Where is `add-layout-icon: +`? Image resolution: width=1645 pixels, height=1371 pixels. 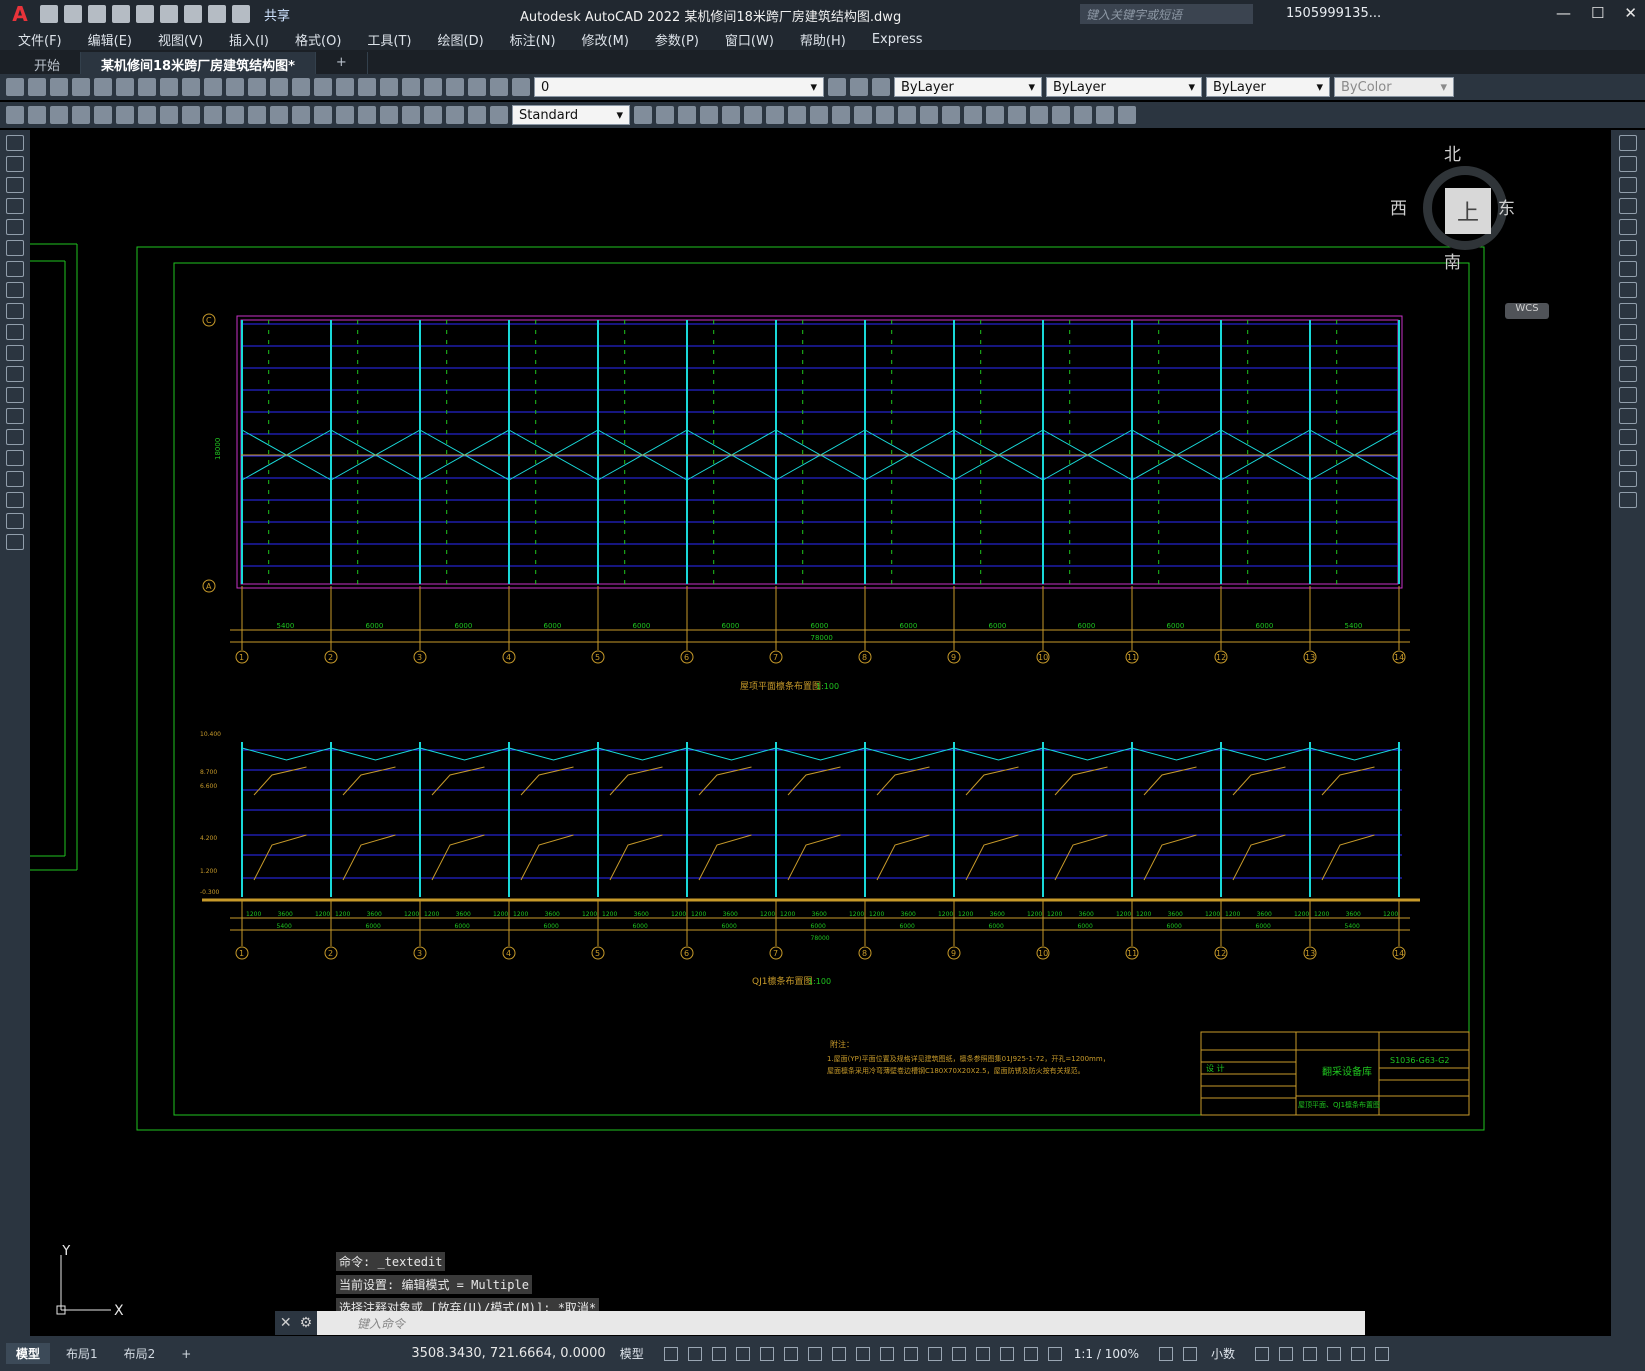 add-layout-icon: + is located at coordinates (186, 1354).